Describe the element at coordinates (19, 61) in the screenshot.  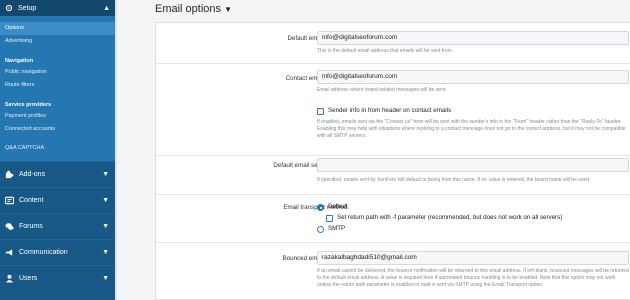
I see `sidebar-group-navigation: Navigation` at that location.